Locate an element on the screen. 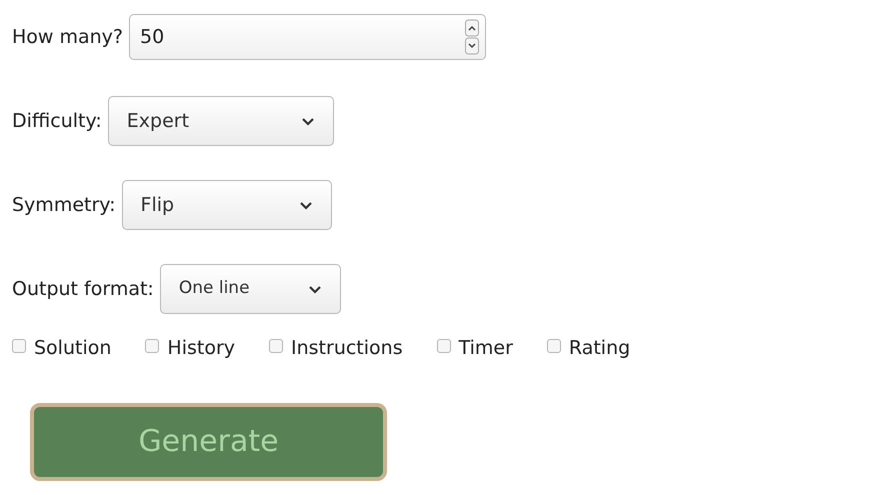  field-label: Symmetry: is located at coordinates (64, 205).